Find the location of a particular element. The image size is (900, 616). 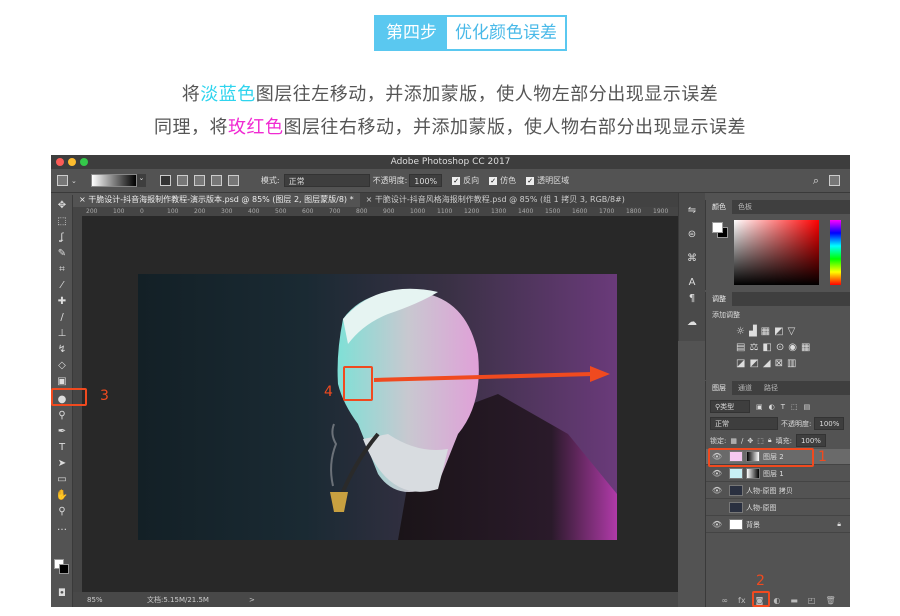

layer-row: 👁︎ 背景 🔒︎ is located at coordinates (778, 525).